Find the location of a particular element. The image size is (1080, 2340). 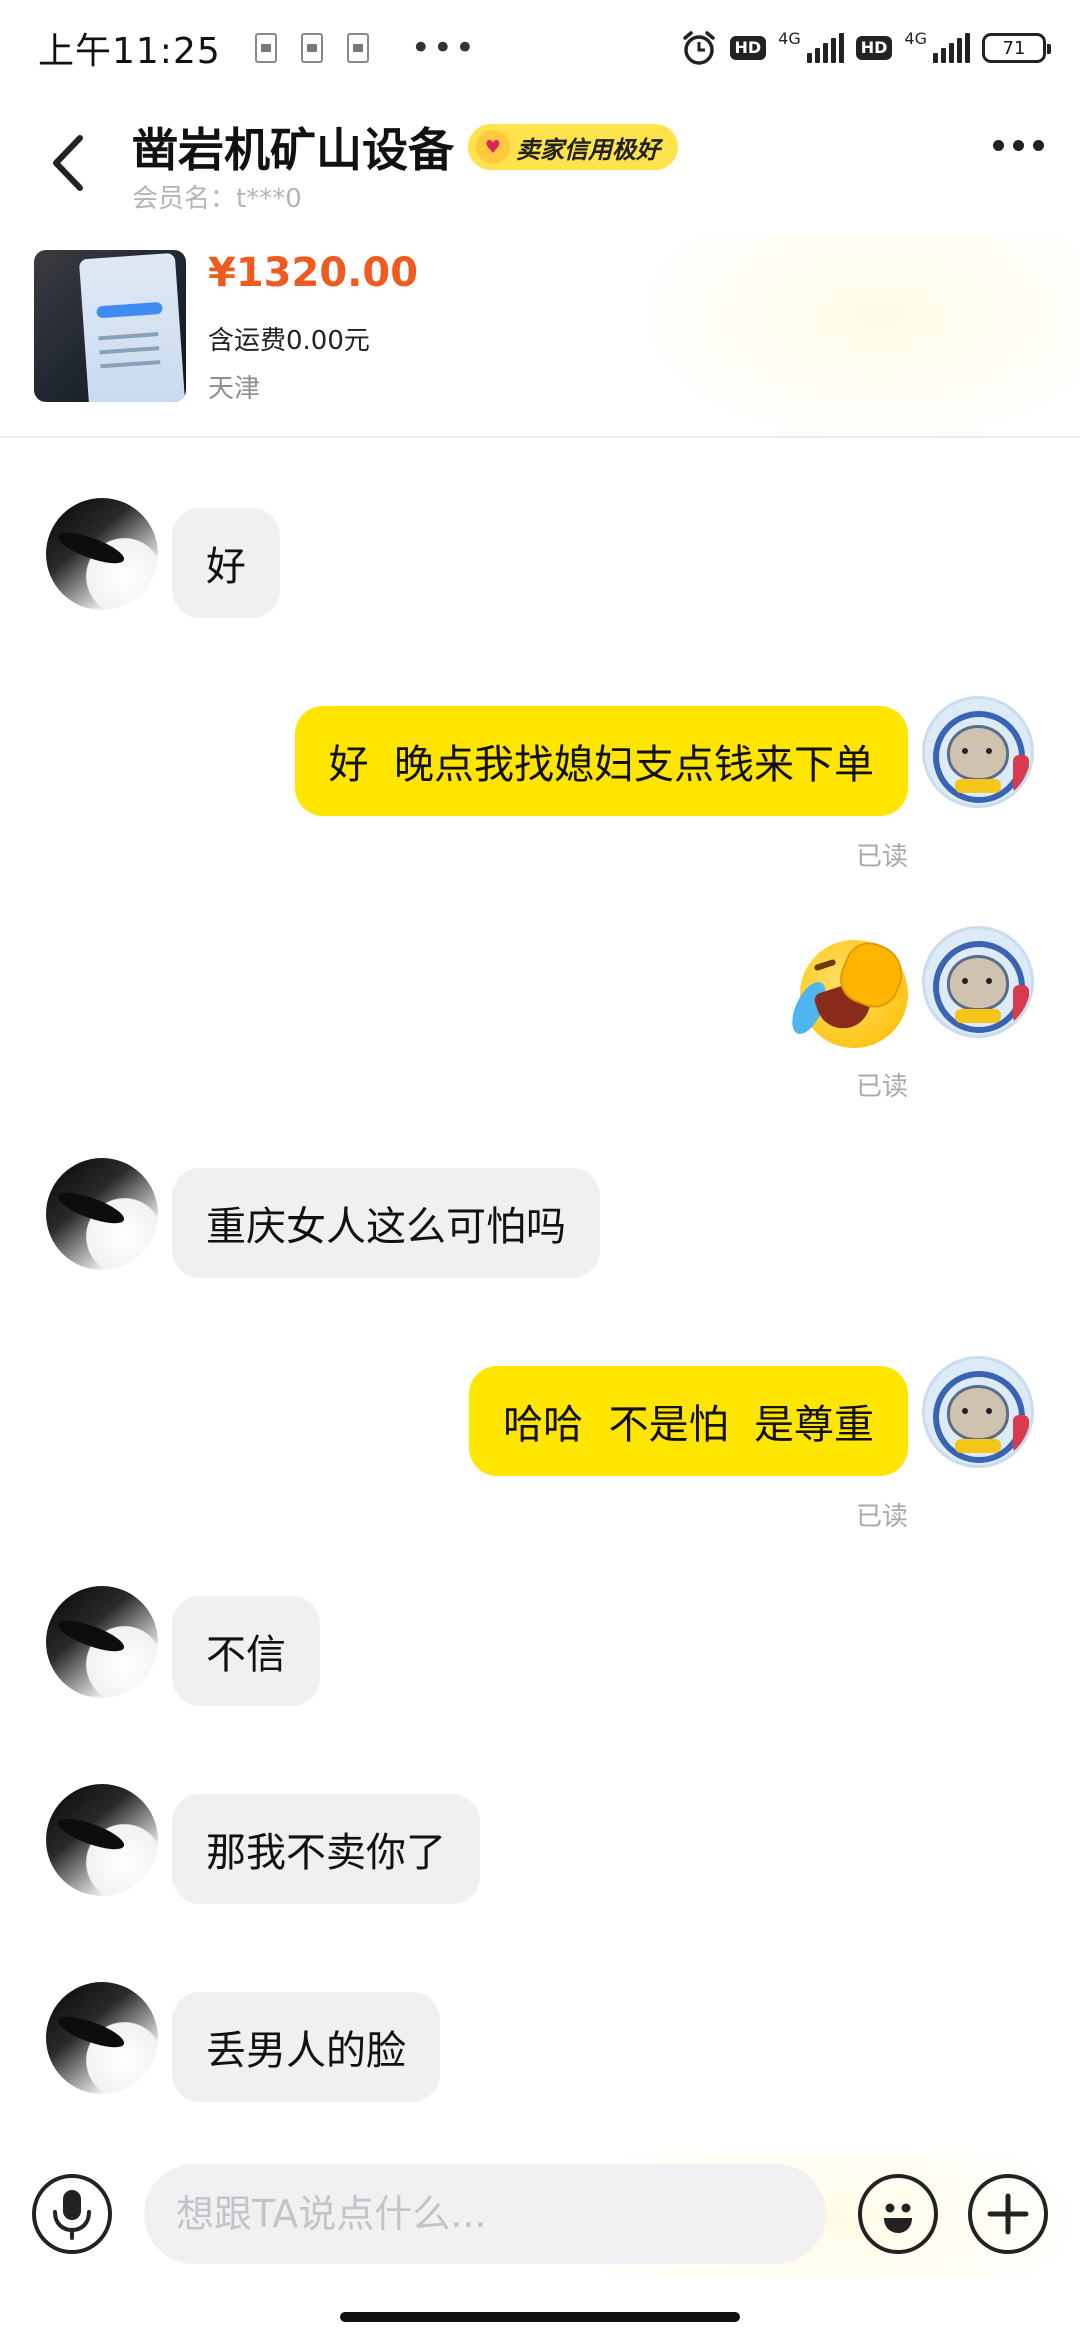

emoji-button is located at coordinates (898, 2214).